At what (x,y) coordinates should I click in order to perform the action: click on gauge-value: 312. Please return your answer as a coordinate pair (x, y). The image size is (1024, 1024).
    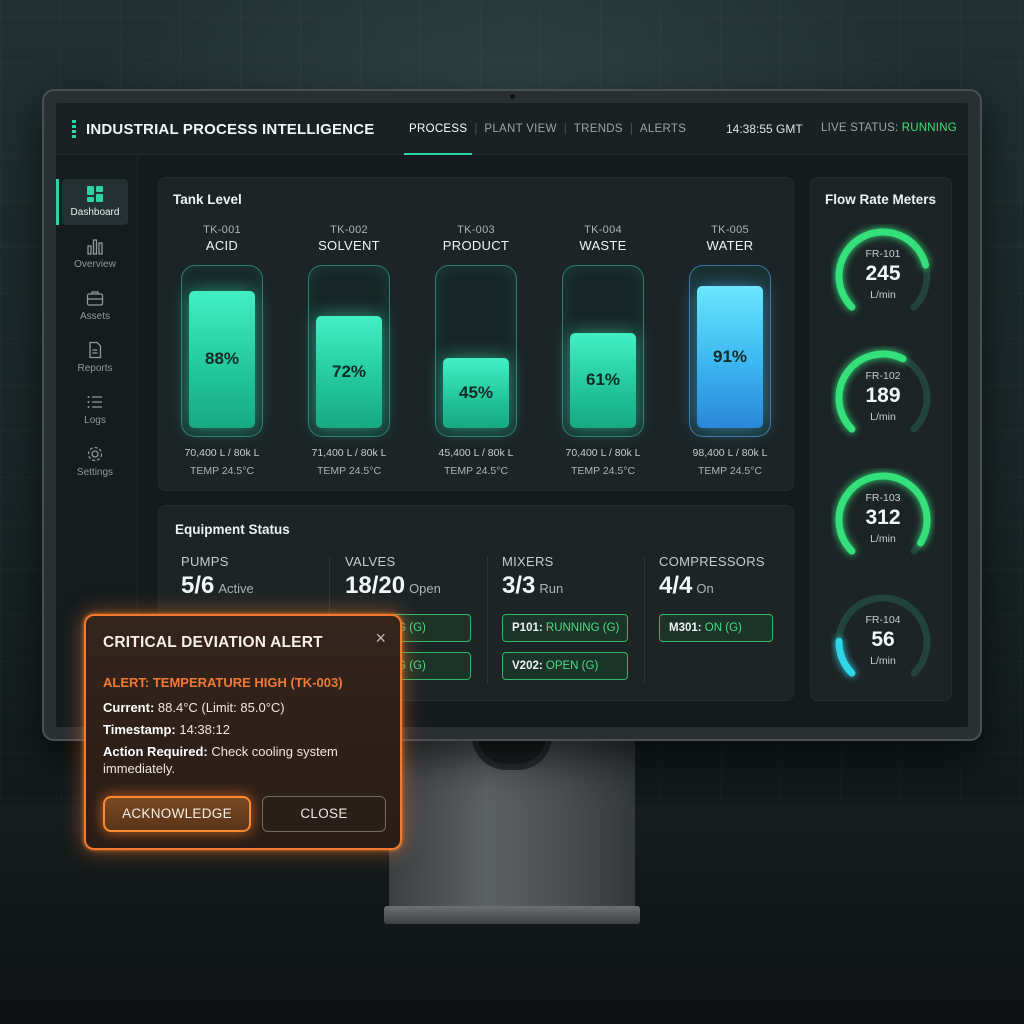
    Looking at the image, I should click on (883, 517).